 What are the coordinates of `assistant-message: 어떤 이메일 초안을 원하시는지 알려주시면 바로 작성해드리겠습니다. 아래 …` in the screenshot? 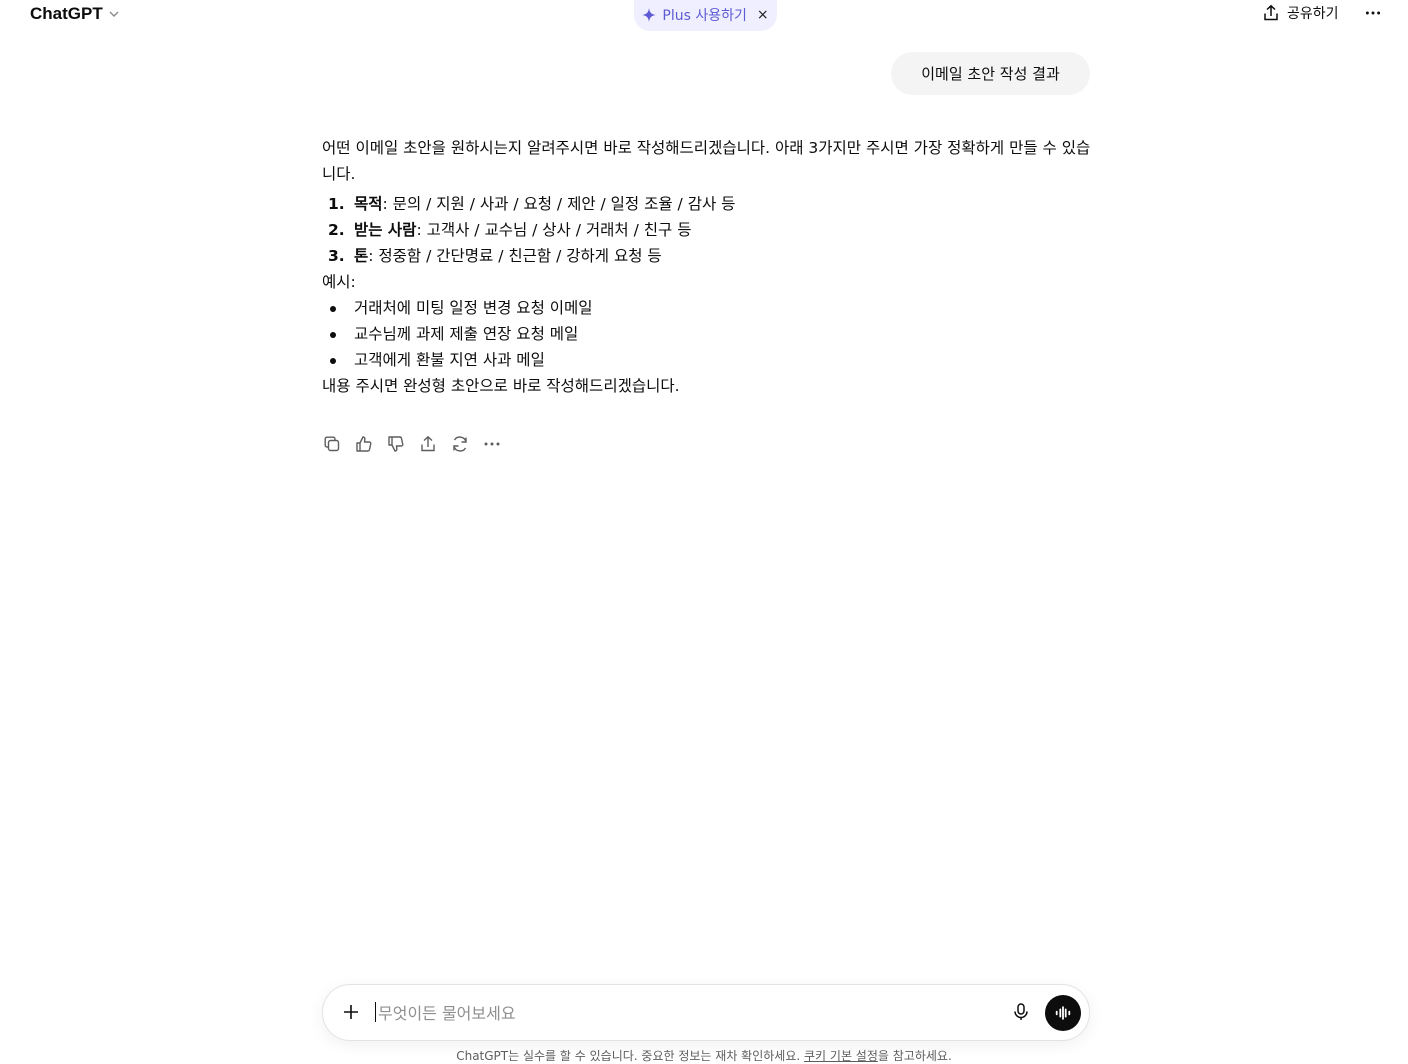 It's located at (707, 267).